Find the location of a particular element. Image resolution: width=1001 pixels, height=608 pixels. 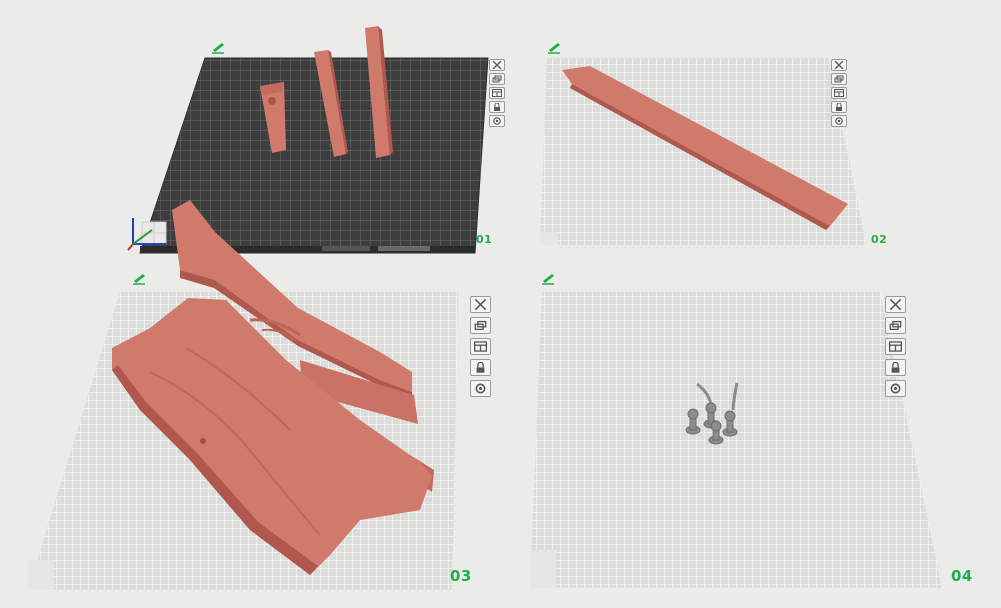

plate-03-toolbar is located at coordinates (480, 346).